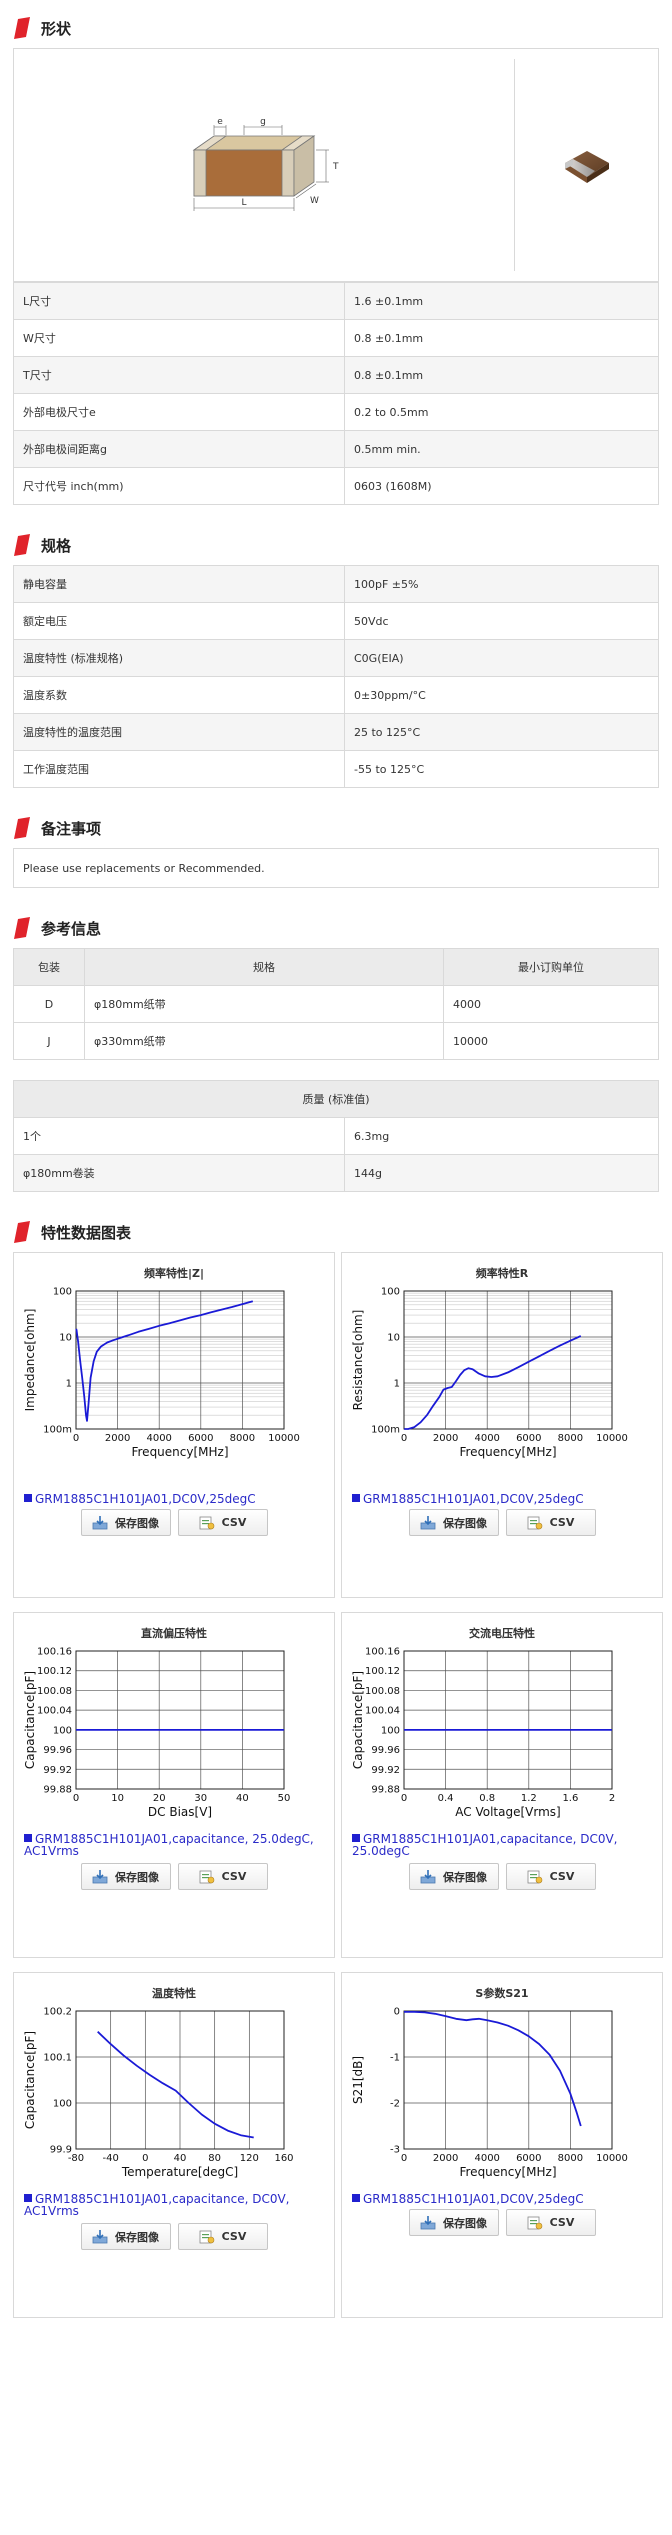  Describe the element at coordinates (243, 203) in the screenshot. I see `dim-label-l: L` at that location.